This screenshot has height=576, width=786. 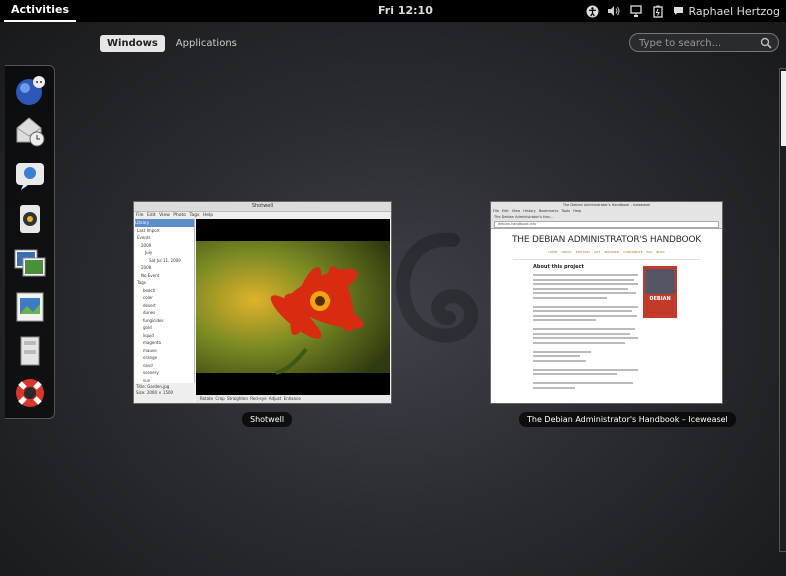 I want to click on sidebar-item: magenta, so click(x=152, y=342).